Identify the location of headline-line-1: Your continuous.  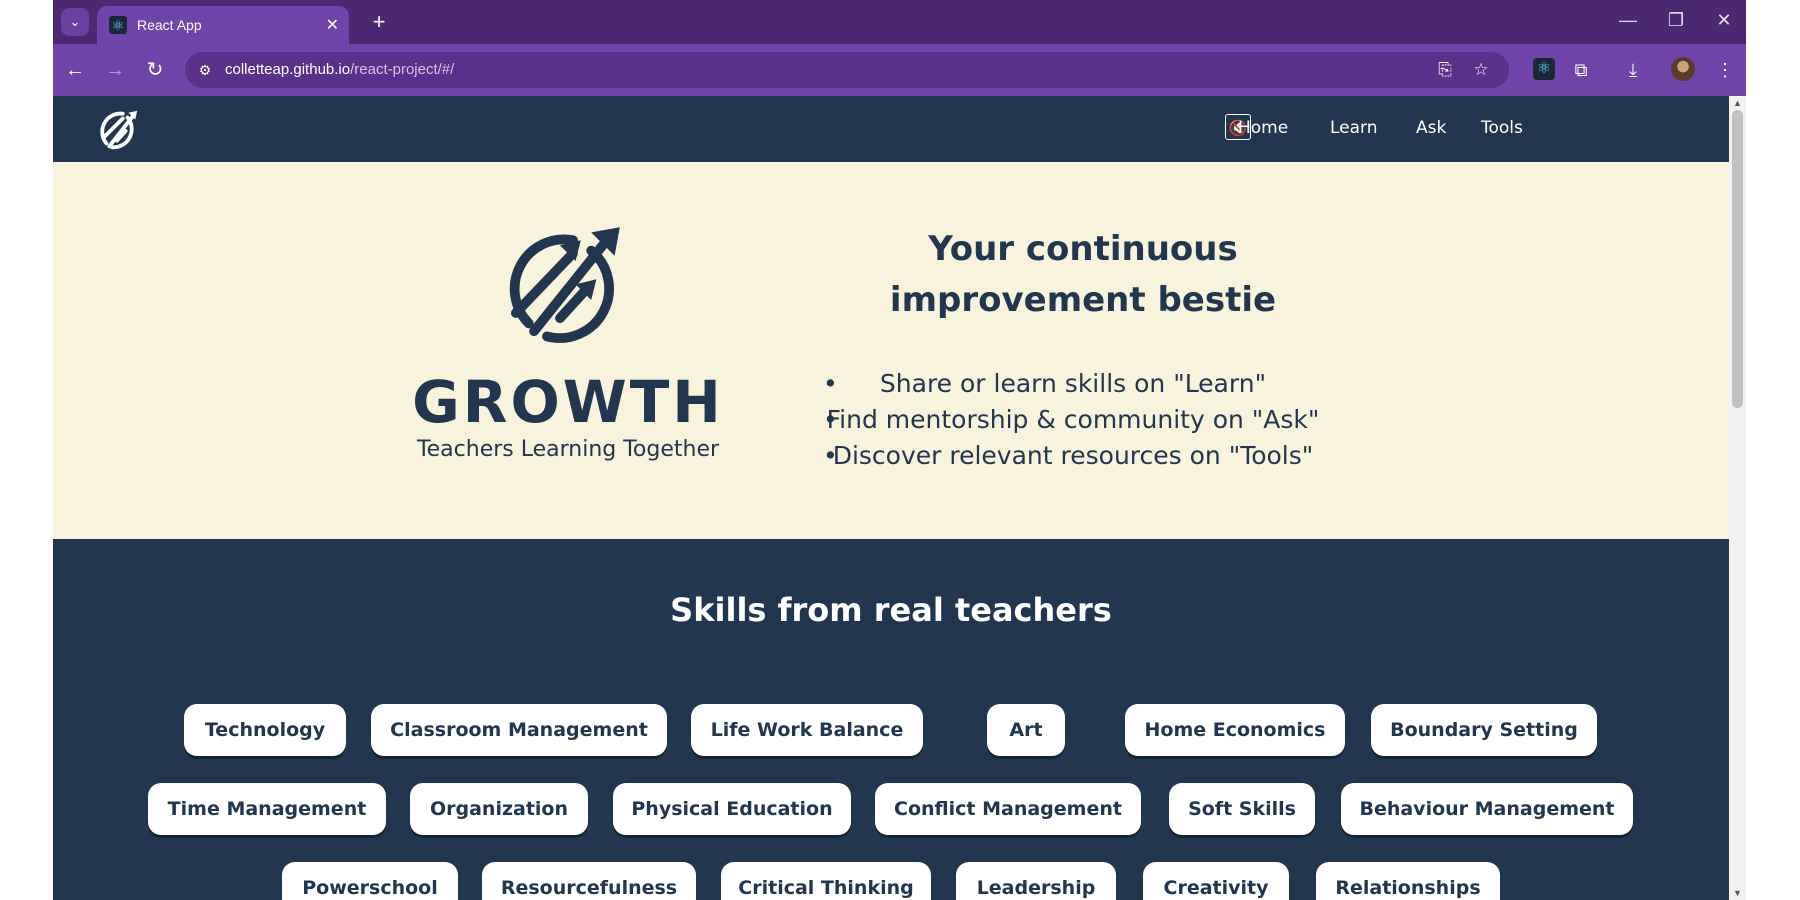
(1083, 249).